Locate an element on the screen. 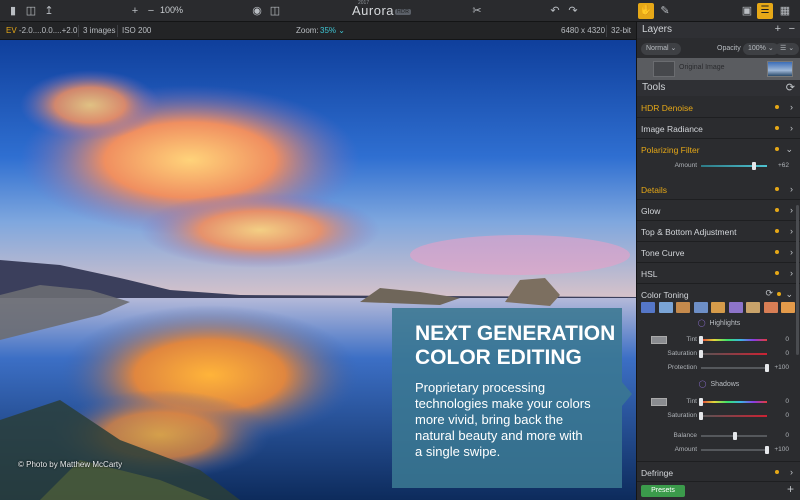 The image size is (800, 500). highlights-tint-slider: Tint 0 is located at coordinates (718, 340).